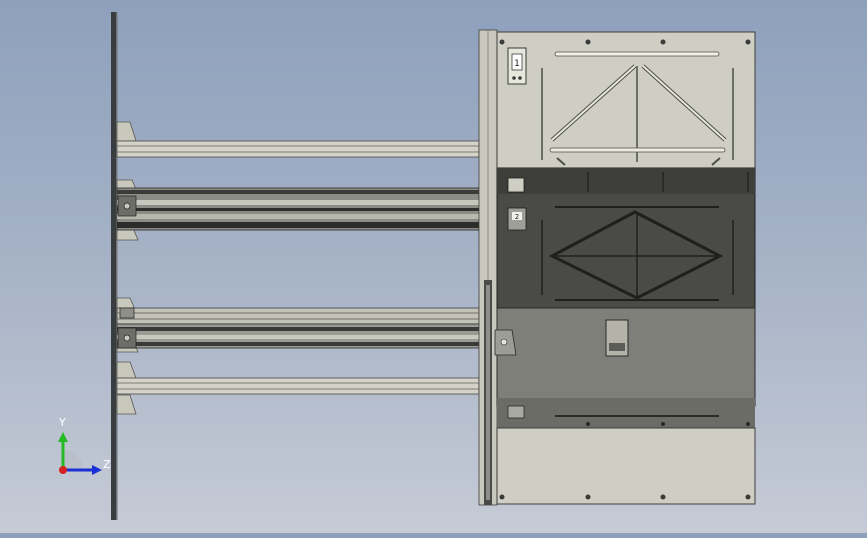 This screenshot has height=538, width=867. I want to click on label-1-text: 1, so click(517, 64).